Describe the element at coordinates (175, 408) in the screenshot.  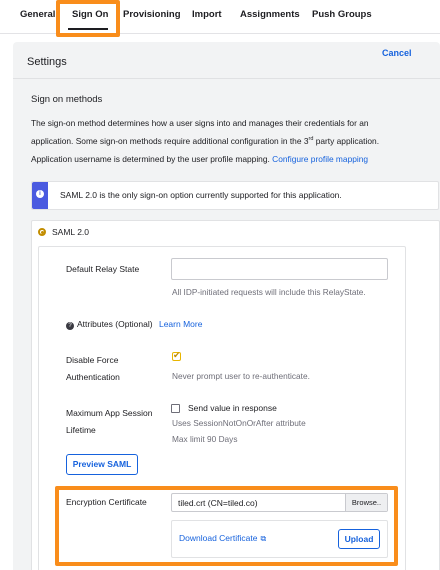
I see `send-value-checkbox` at that location.